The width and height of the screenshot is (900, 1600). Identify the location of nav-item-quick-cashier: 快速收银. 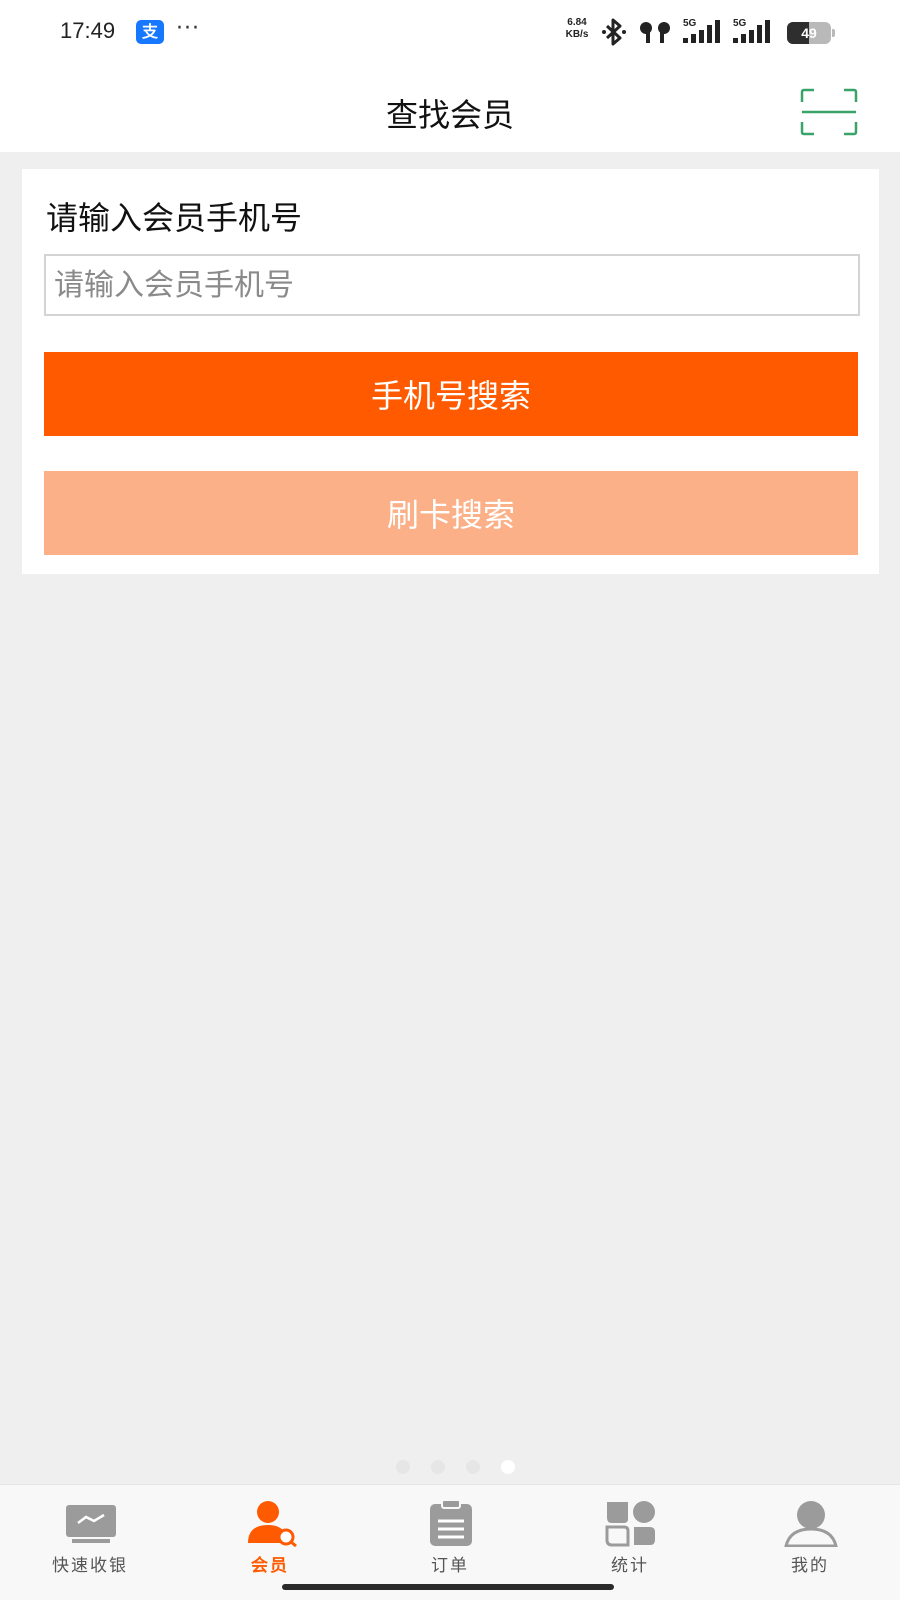
(90, 1534).